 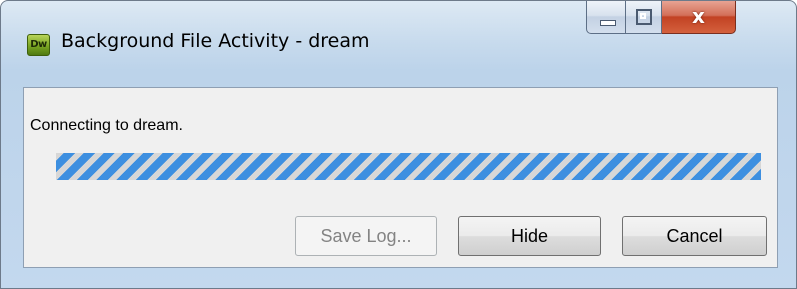 I want to click on window-title: Background File Activity - dream, so click(x=215, y=41).